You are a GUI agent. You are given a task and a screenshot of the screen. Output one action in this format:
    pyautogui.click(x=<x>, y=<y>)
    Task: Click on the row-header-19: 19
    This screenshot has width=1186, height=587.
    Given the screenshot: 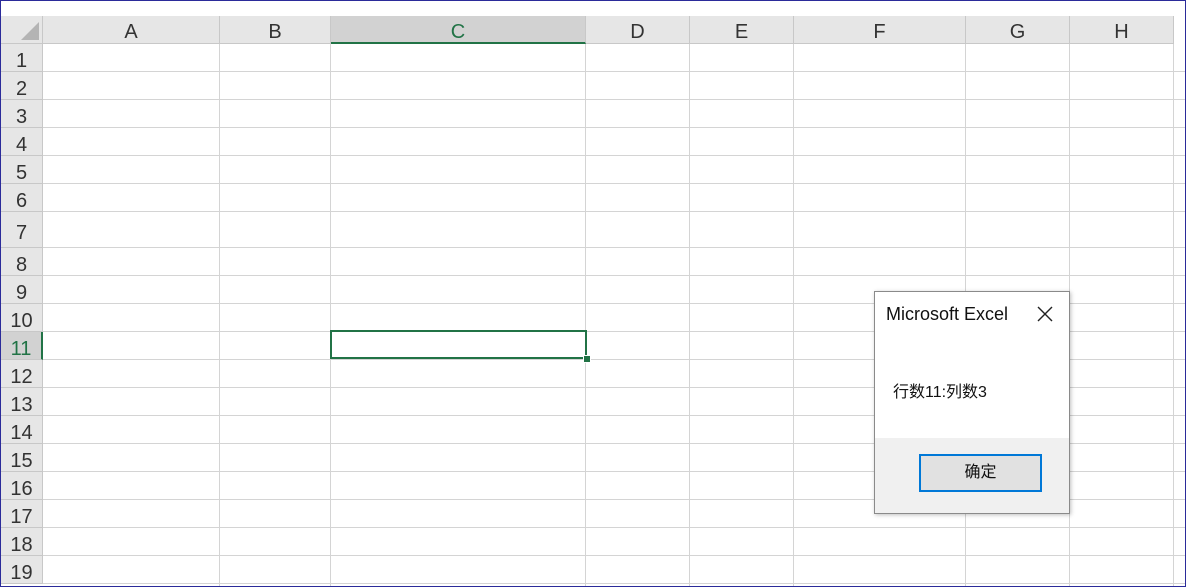 What is the action you would take?
    pyautogui.click(x=22, y=570)
    